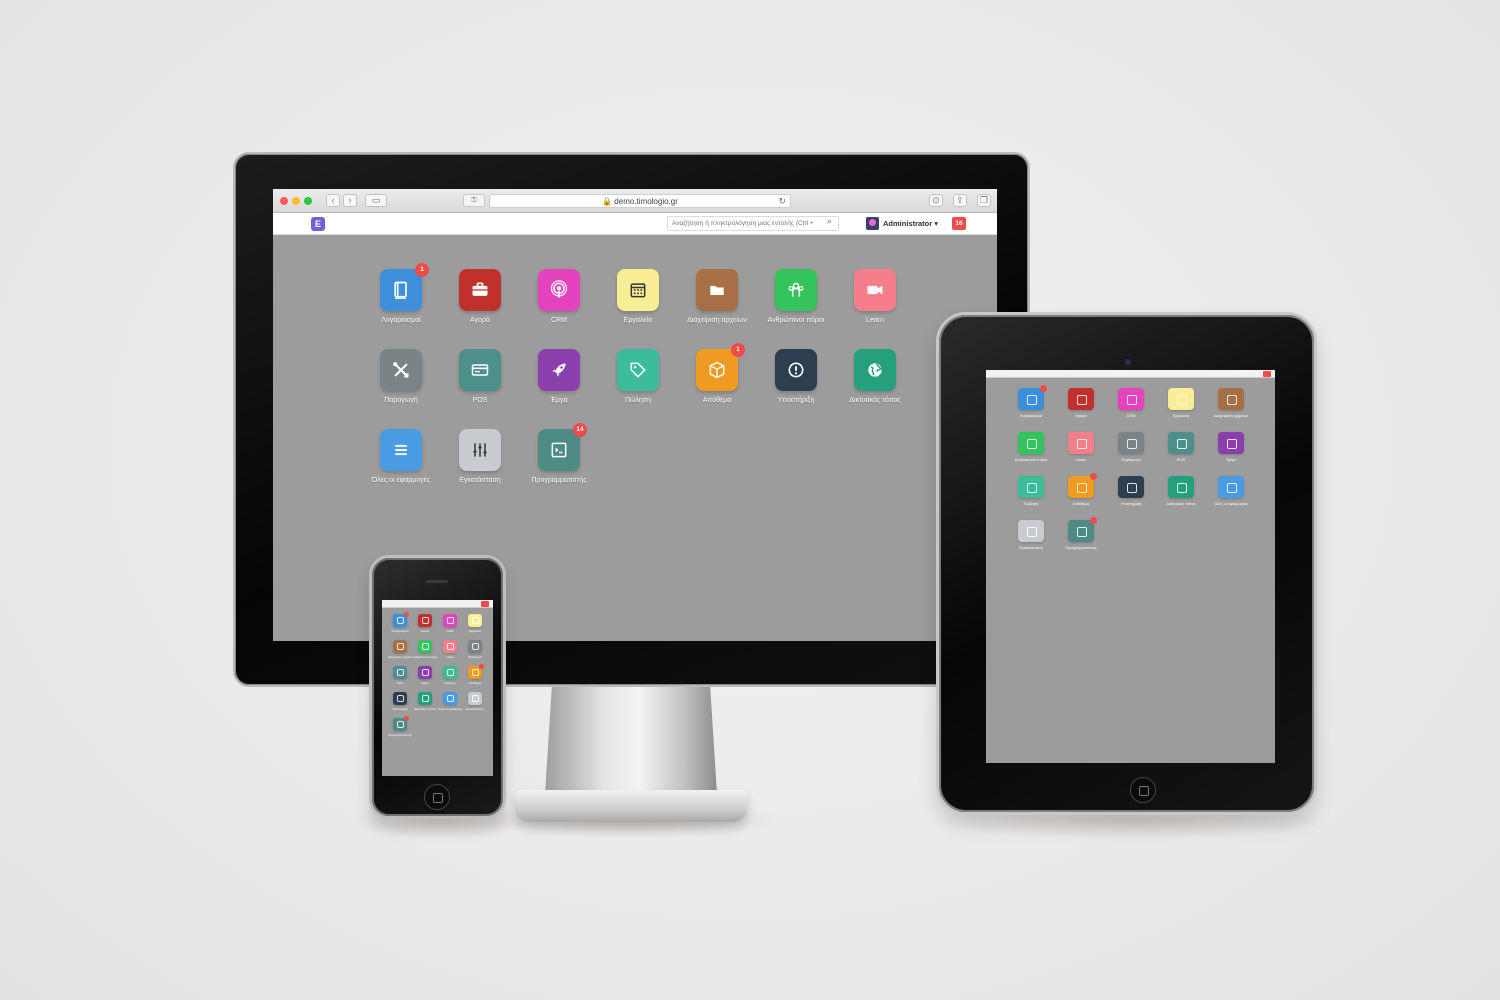  Describe the element at coordinates (475, 649) in the screenshot. I see `phone-app-manufacturing: Παραγωγή` at that location.